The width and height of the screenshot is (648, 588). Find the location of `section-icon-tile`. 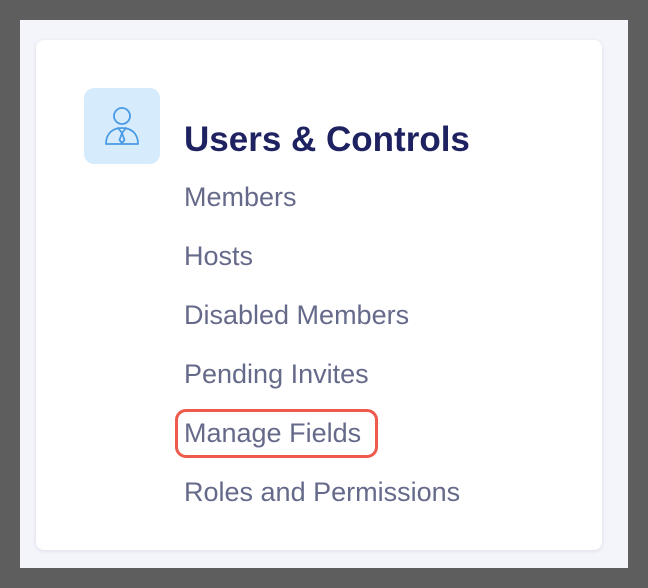

section-icon-tile is located at coordinates (122, 126).